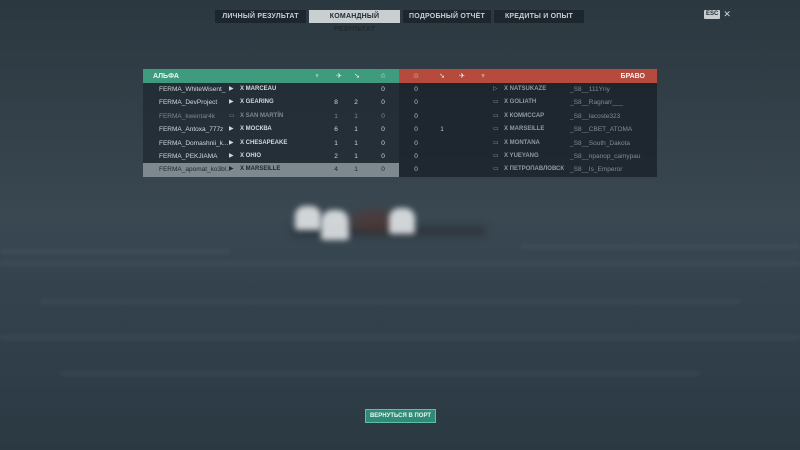  What do you see at coordinates (632, 76) in the screenshot?
I see `team-bravo-name: БРАВО` at bounding box center [632, 76].